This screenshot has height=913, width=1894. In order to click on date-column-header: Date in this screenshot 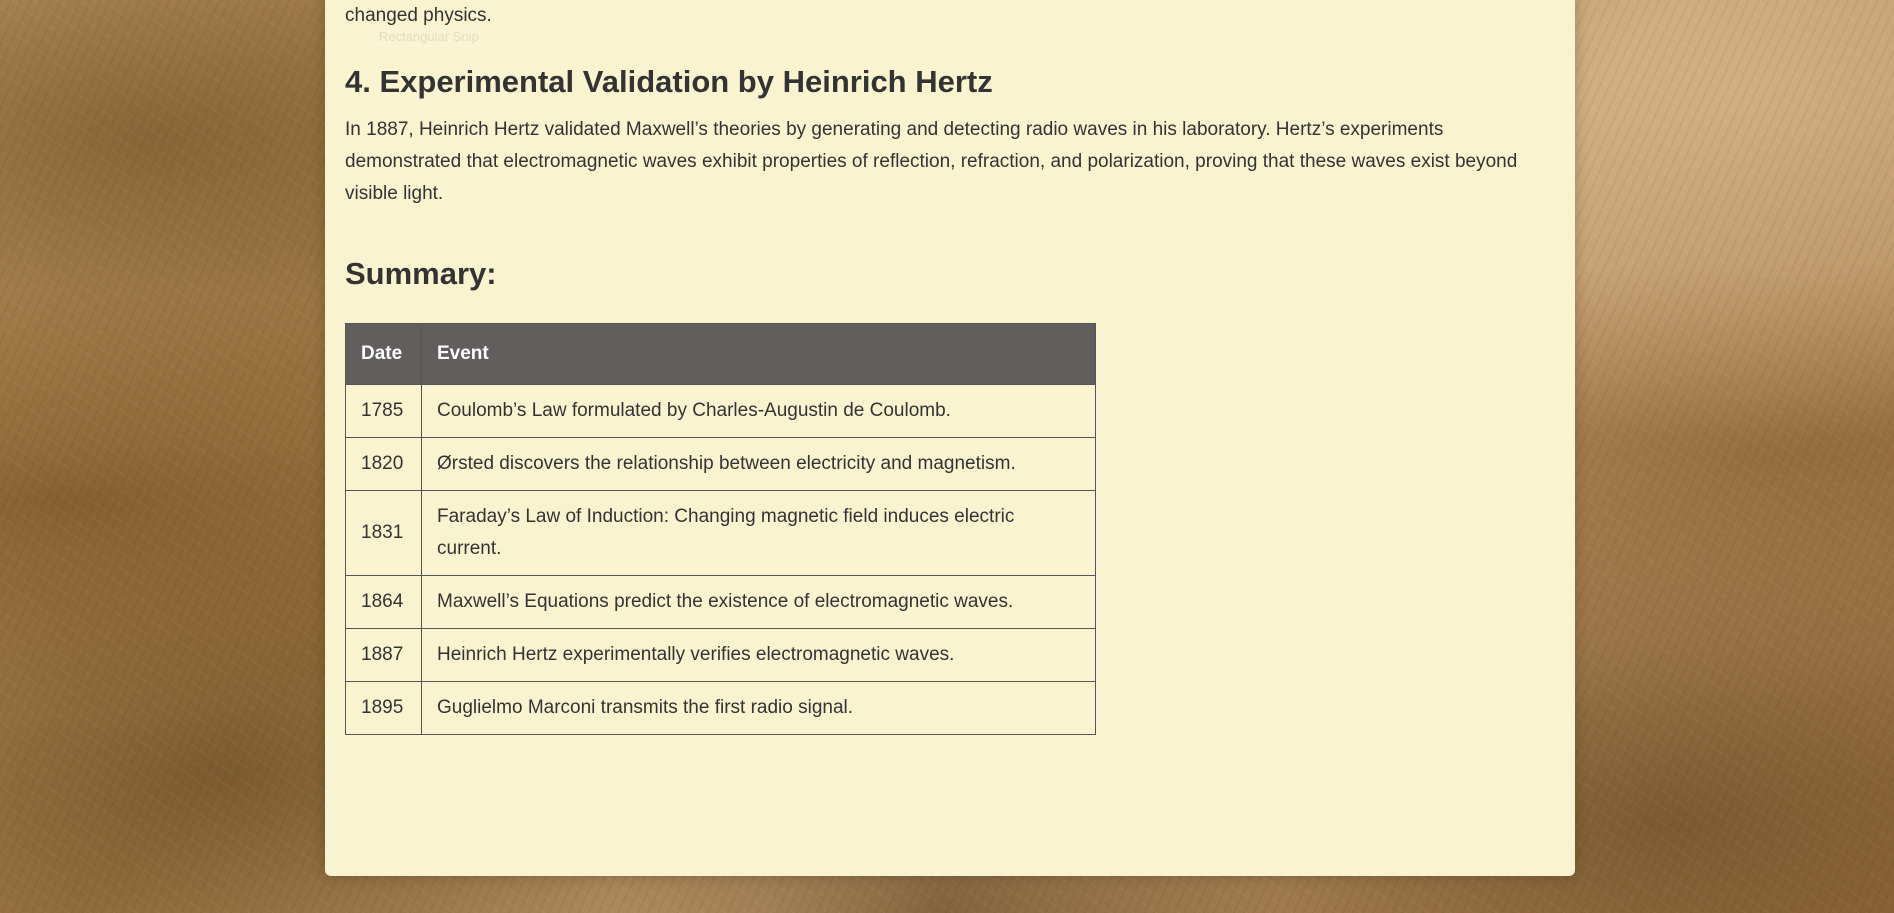, I will do `click(383, 354)`.